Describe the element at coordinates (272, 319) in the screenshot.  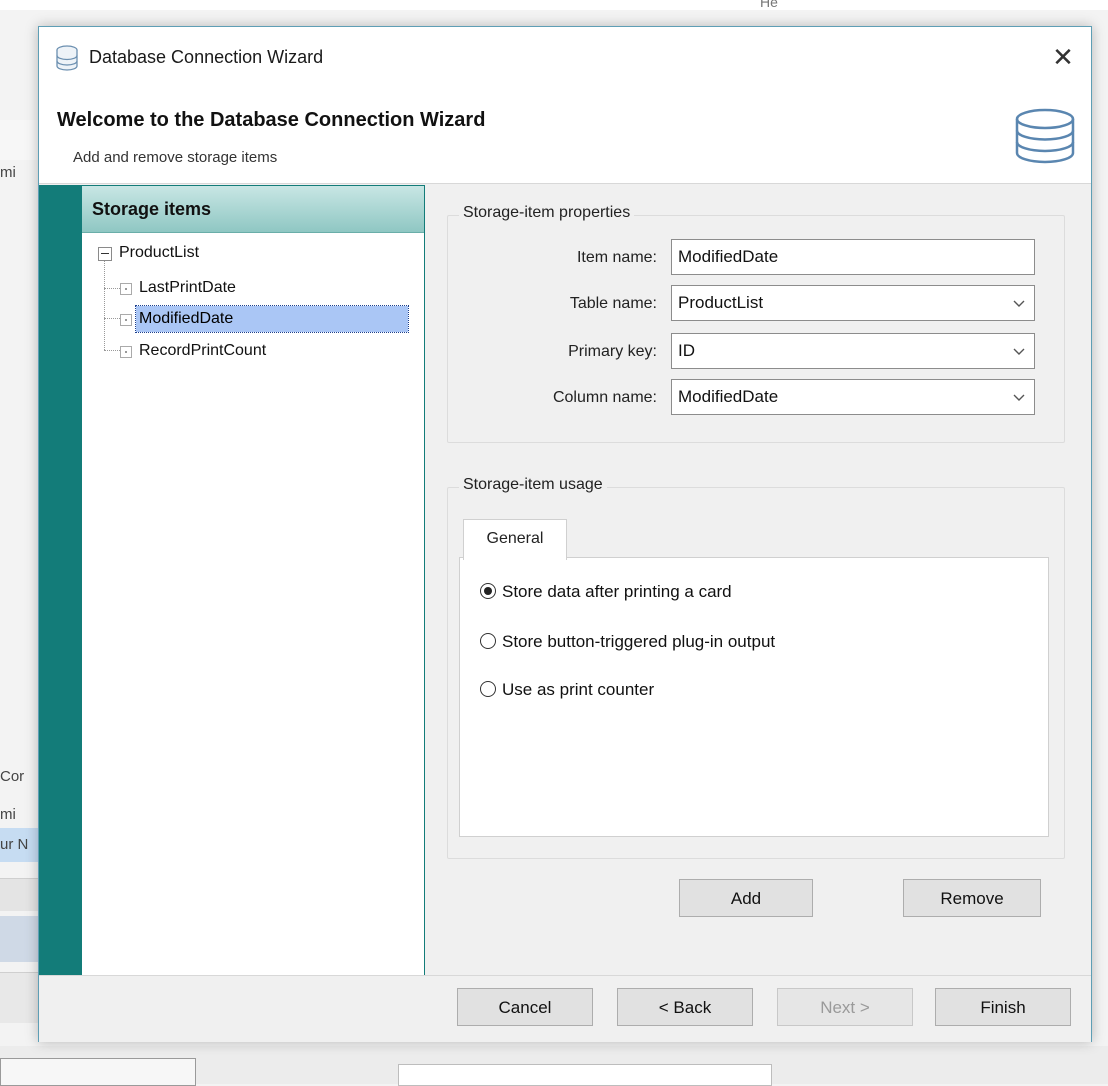
I see `tree-node-label-selected: ModifiedDate` at that location.